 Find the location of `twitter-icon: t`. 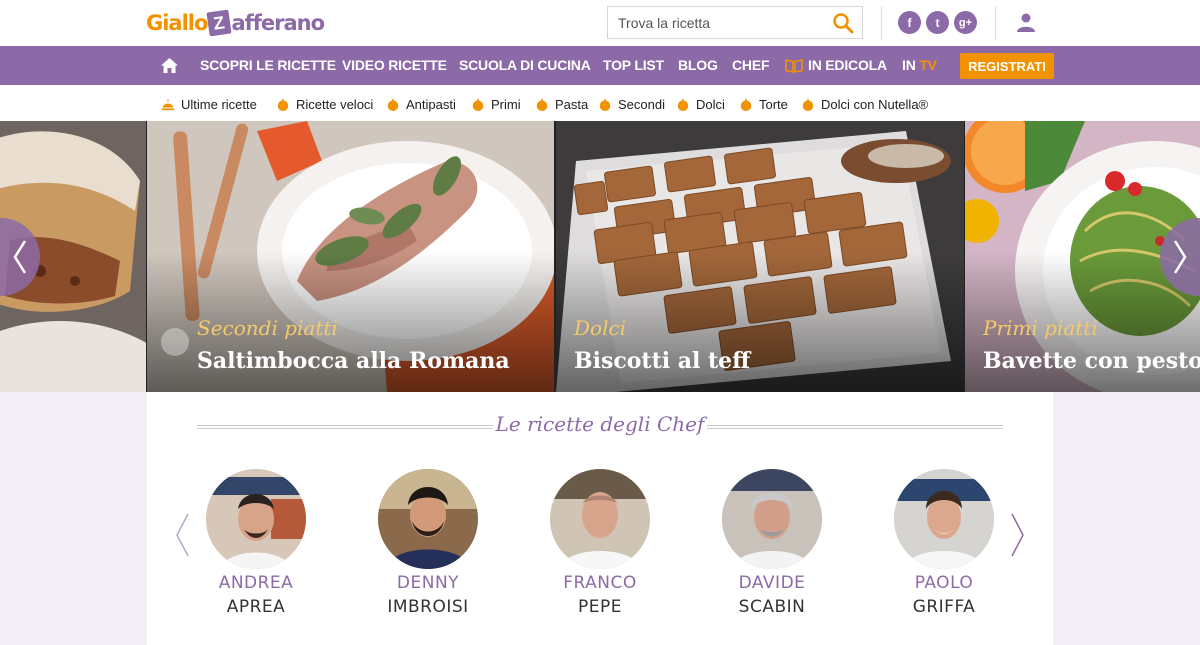

twitter-icon: t is located at coordinates (937, 22).